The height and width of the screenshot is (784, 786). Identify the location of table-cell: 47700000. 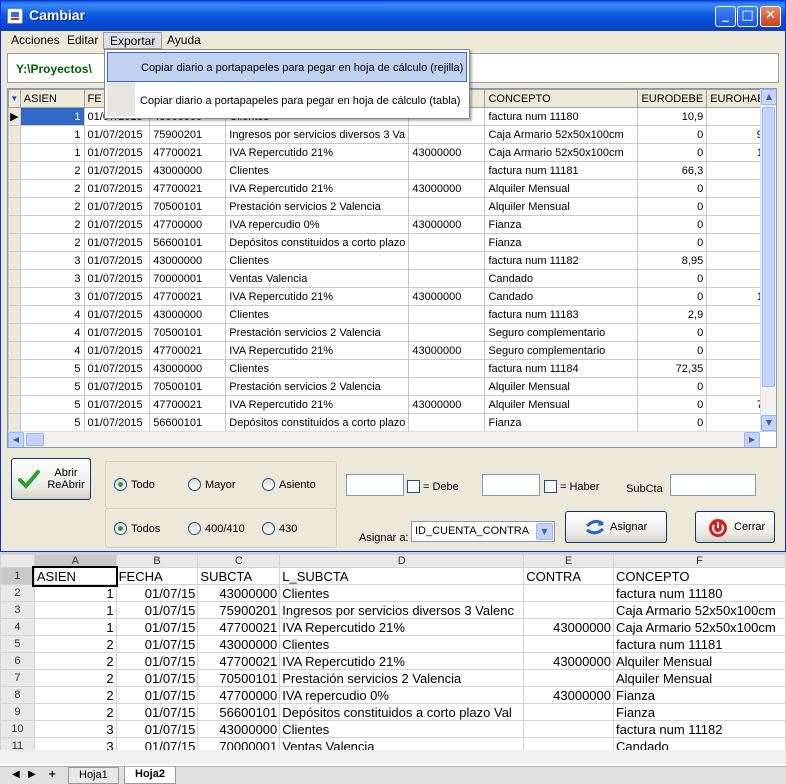
(188, 224).